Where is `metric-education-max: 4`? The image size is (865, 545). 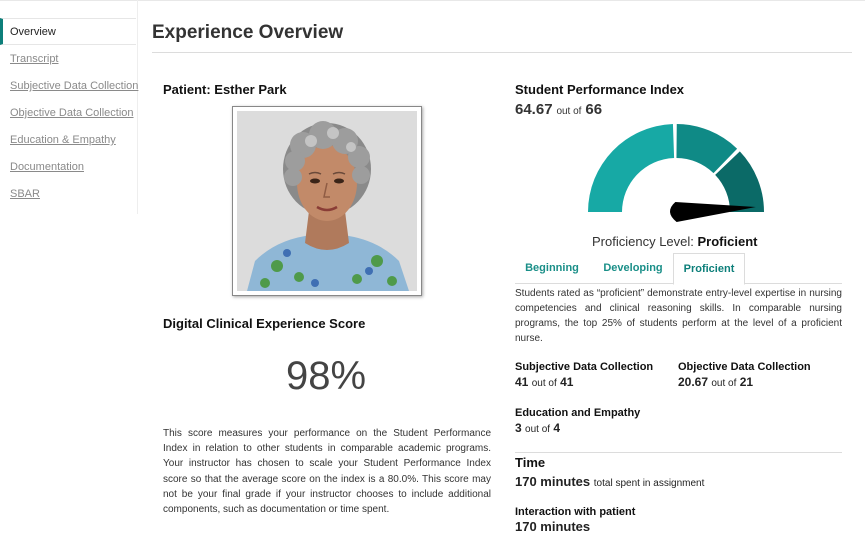
metric-education-max: 4 is located at coordinates (557, 428).